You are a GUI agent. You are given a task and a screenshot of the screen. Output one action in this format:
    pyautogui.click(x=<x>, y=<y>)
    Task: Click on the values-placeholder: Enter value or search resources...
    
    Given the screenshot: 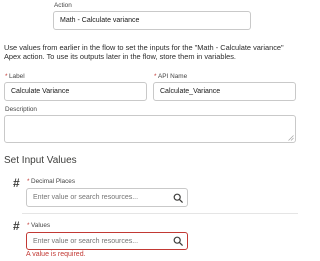 What is the action you would take?
    pyautogui.click(x=86, y=241)
    